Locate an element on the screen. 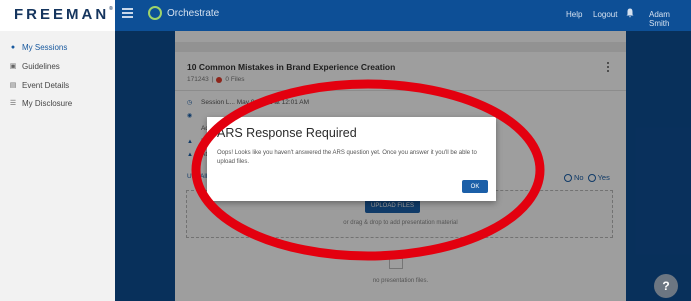 This screenshot has width=691, height=301. logo-area: FREEMAN® is located at coordinates (57, 15).